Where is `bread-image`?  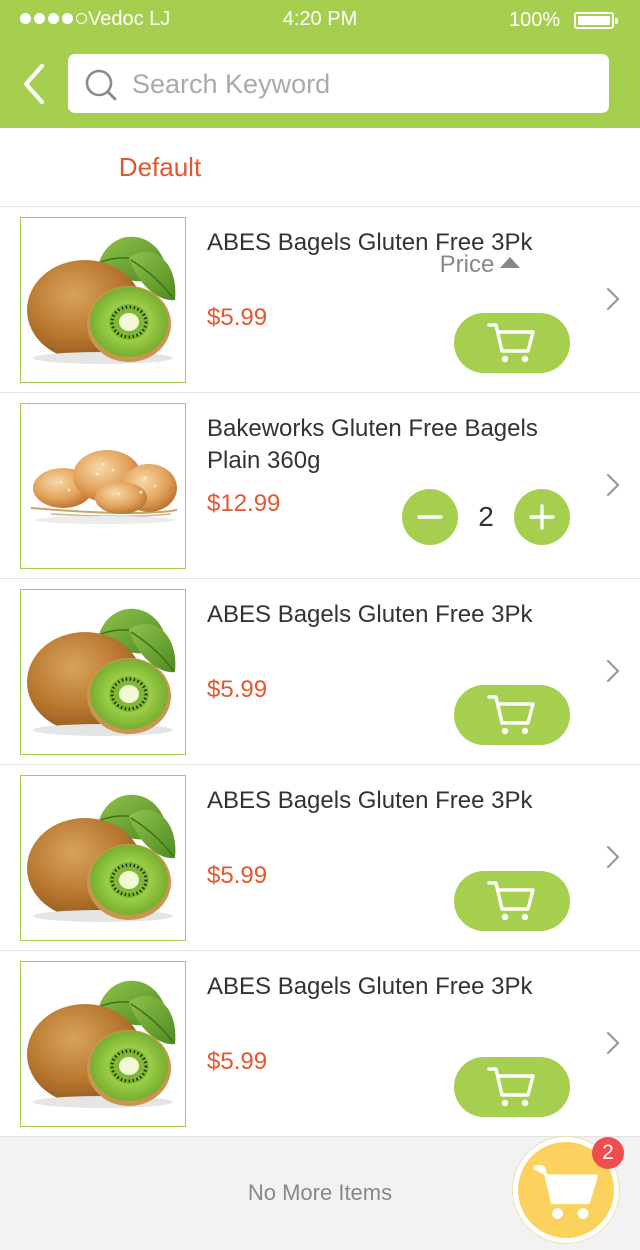 bread-image is located at coordinates (103, 486).